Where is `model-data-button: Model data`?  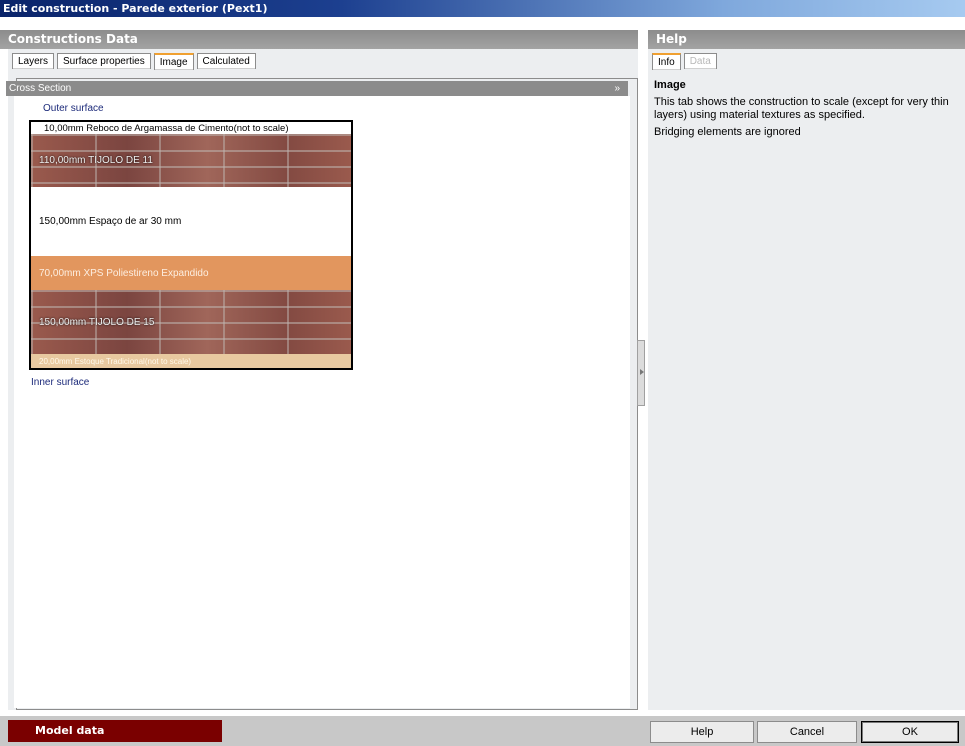
model-data-button: Model data is located at coordinates (115, 731).